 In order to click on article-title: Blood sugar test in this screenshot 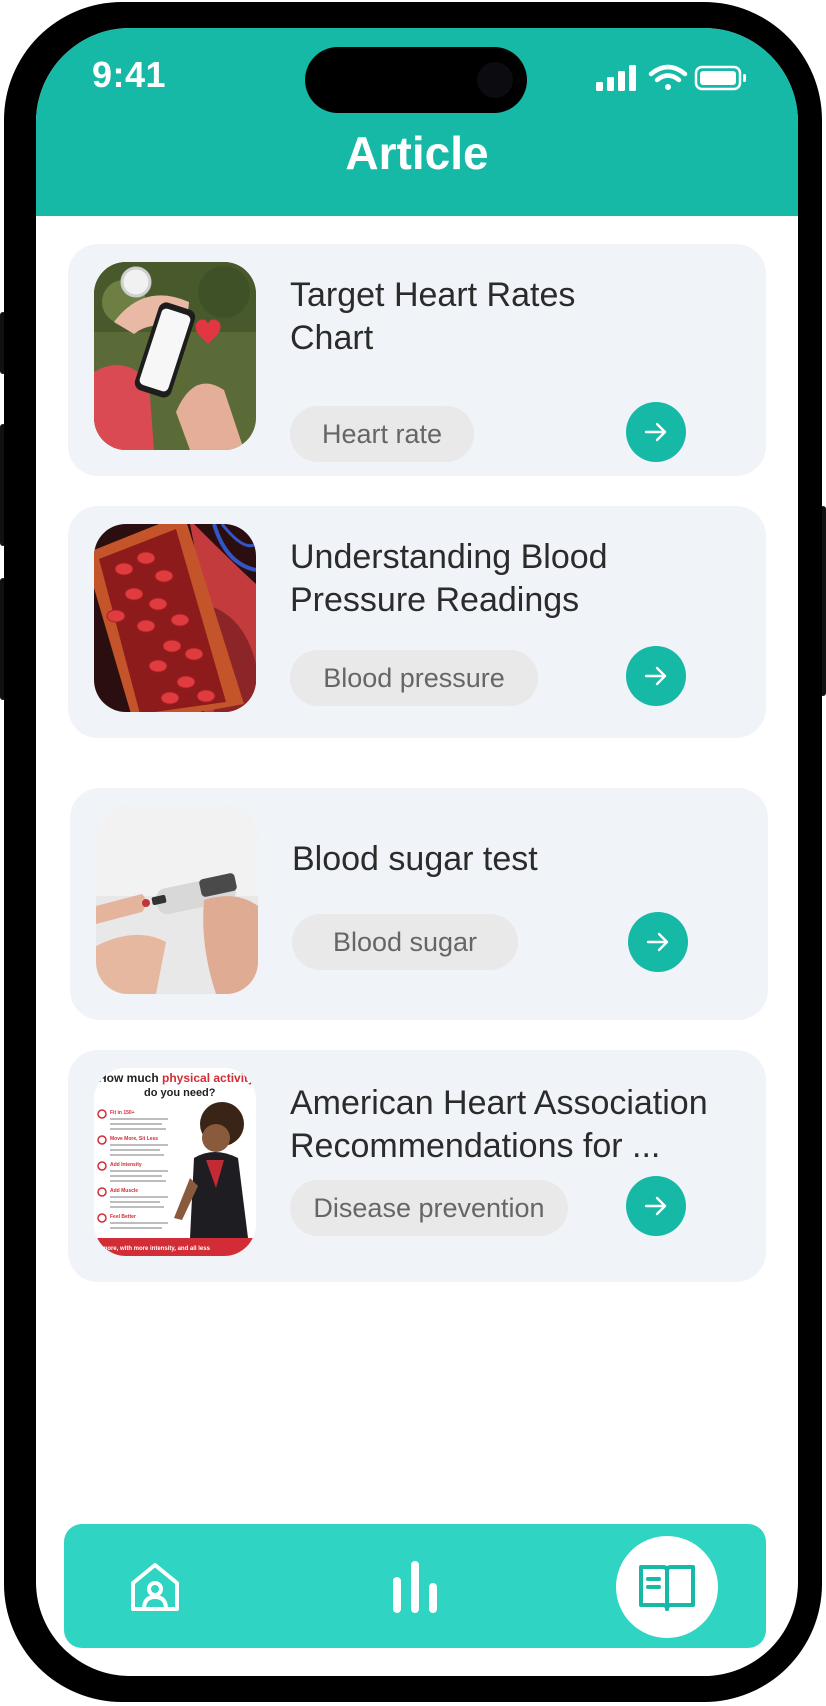, I will do `click(415, 859)`.